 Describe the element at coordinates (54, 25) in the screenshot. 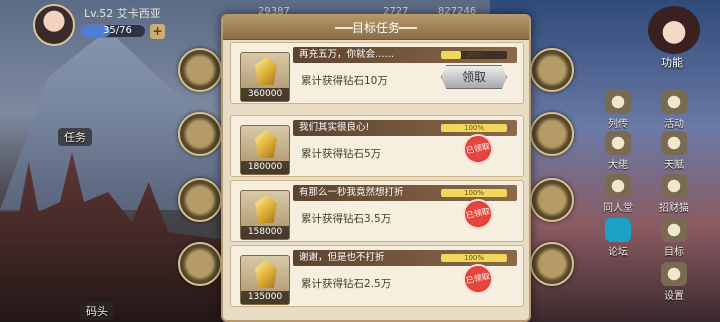

I see `player-avatar` at that location.